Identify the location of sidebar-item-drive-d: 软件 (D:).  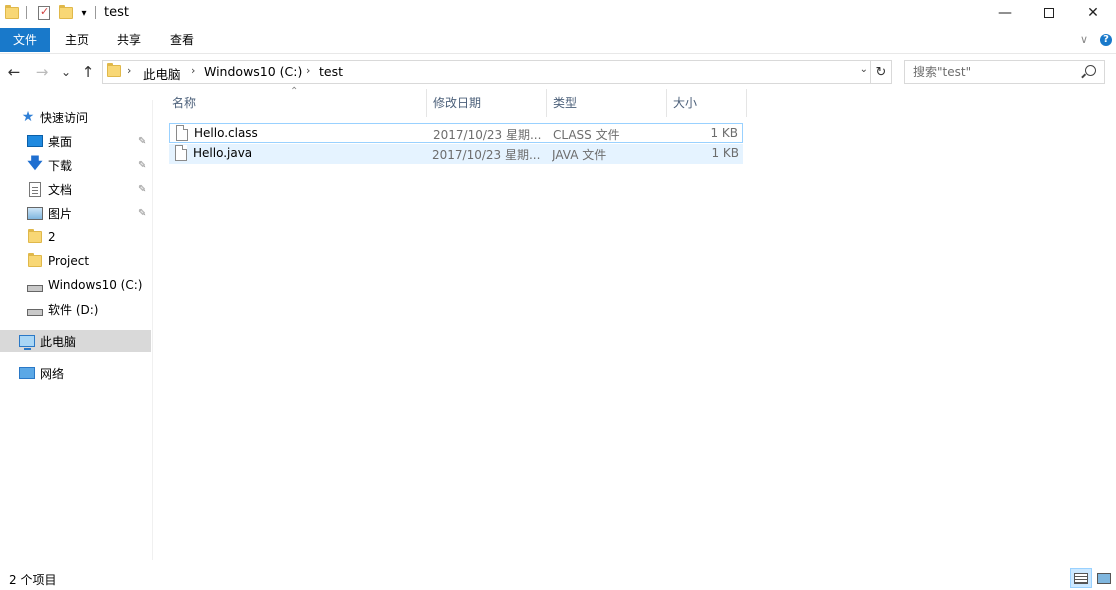
(75, 309).